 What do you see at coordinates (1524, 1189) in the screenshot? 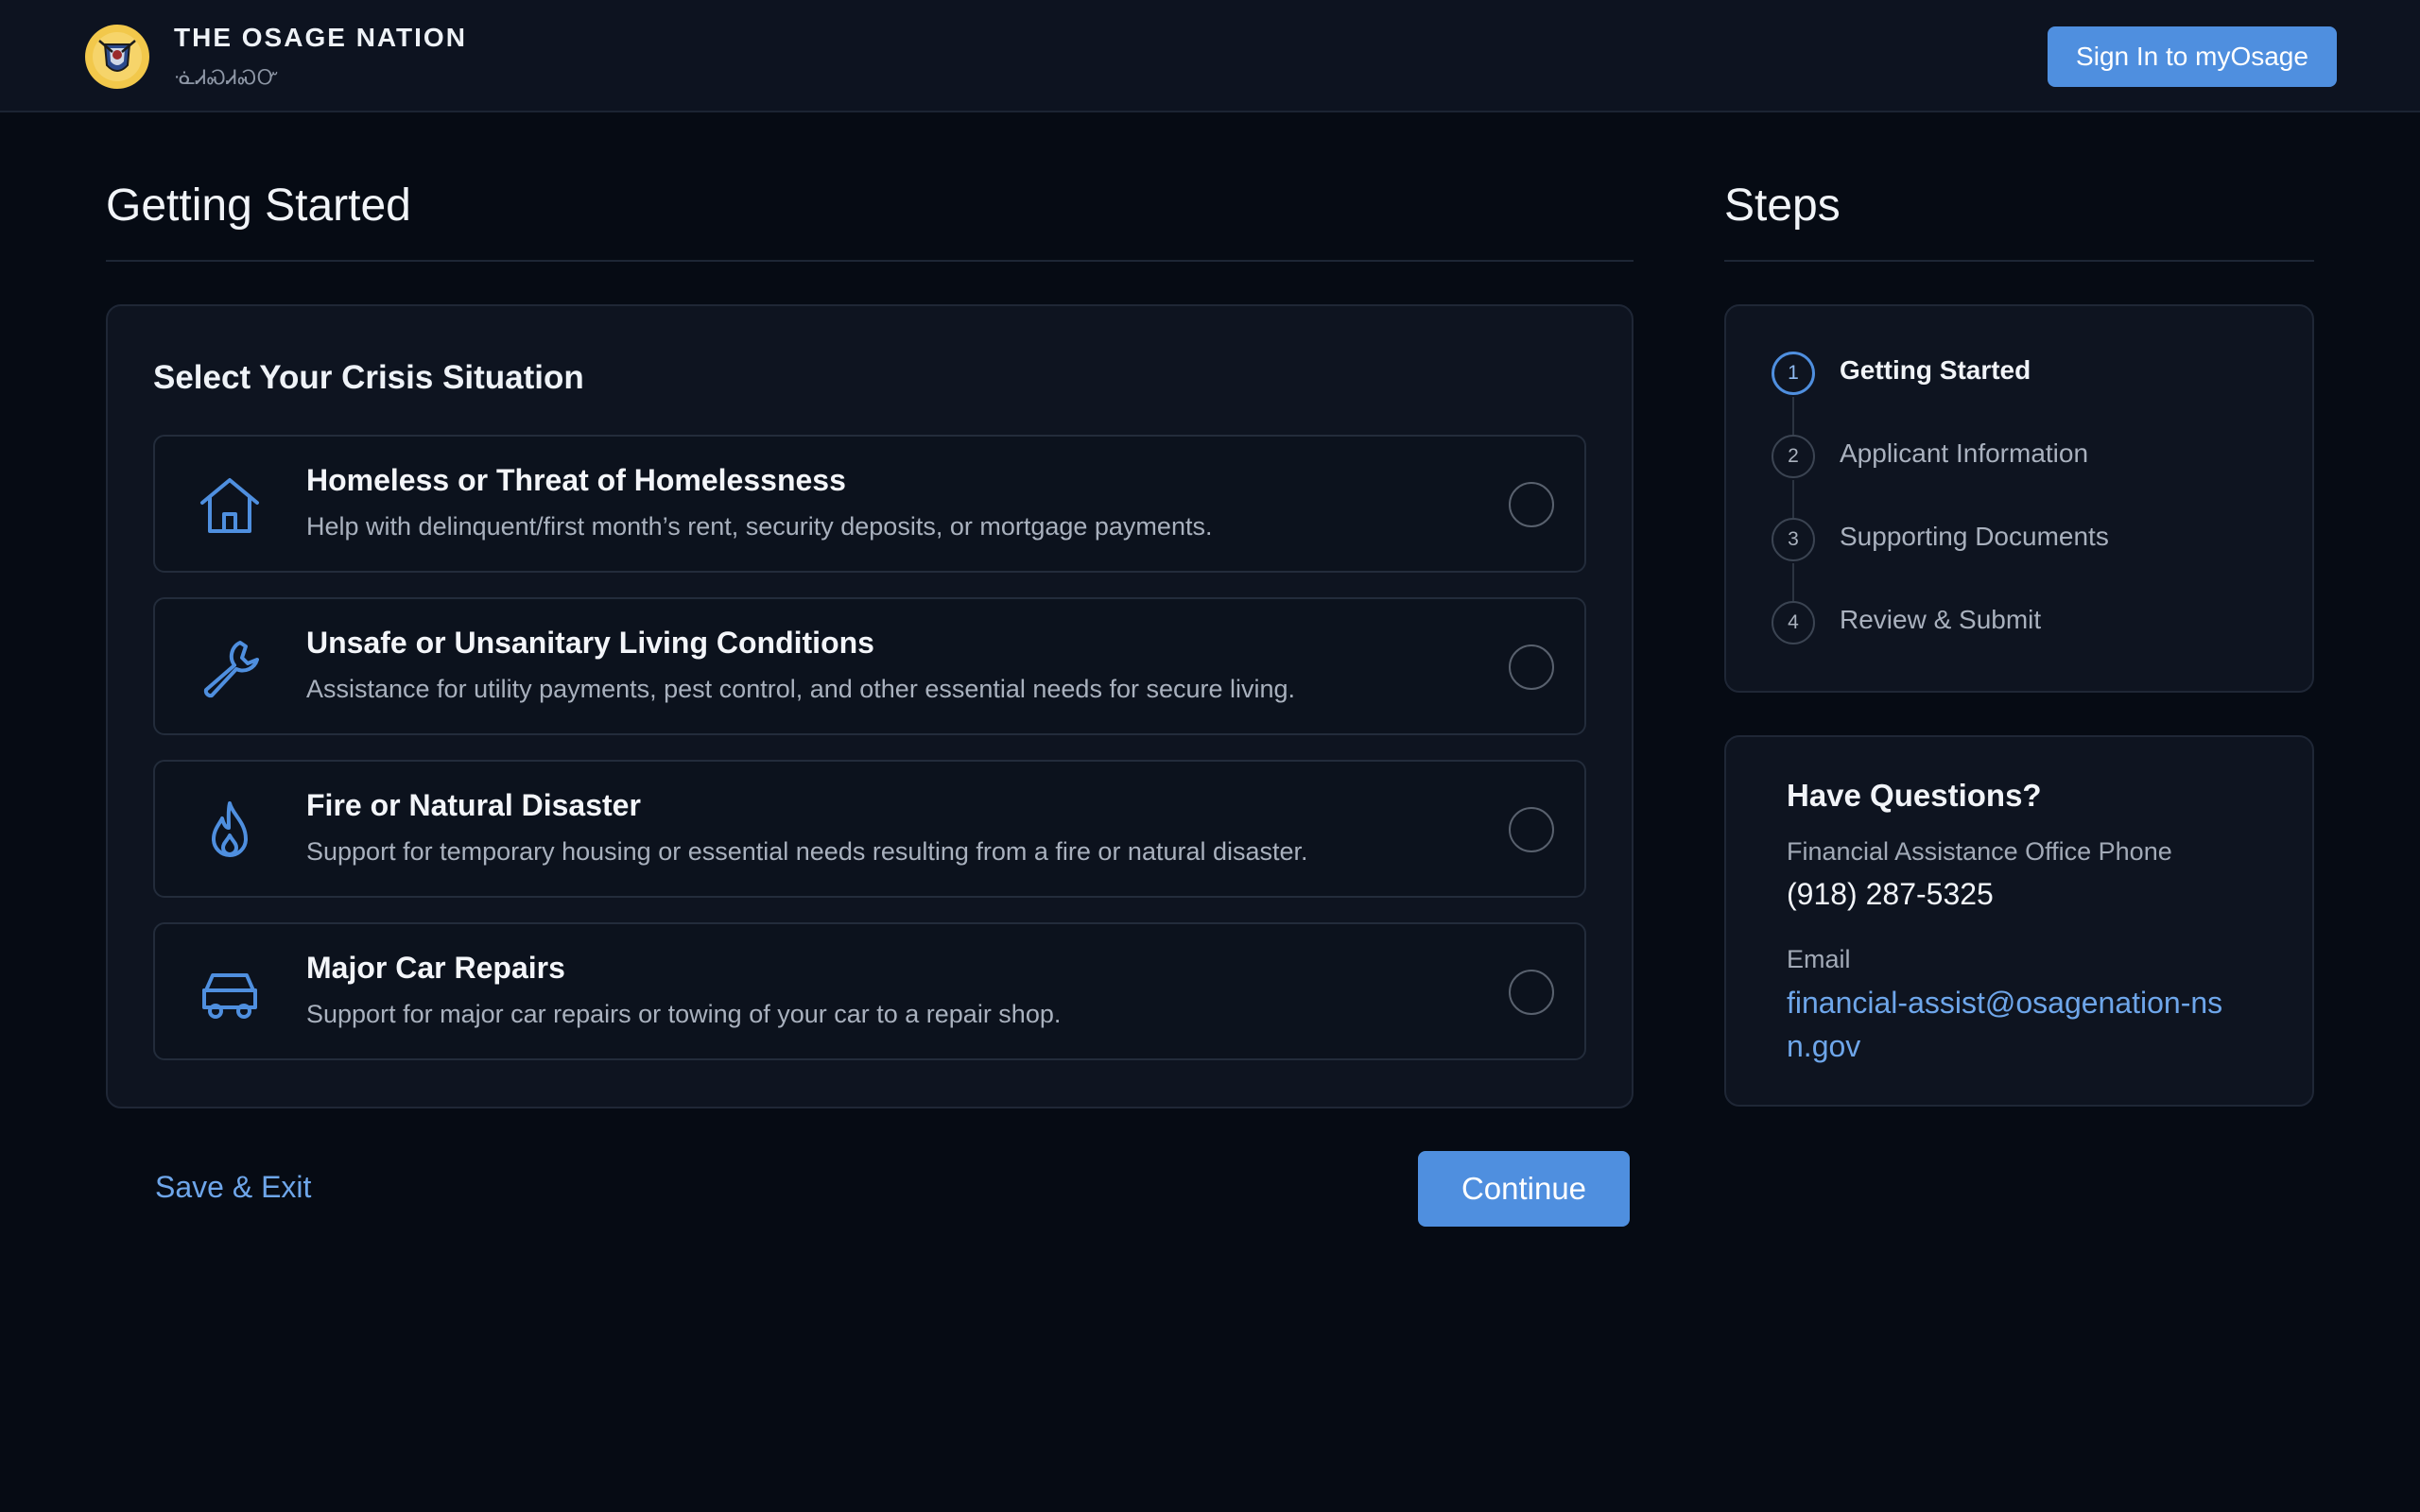
I see `continue-button: Continue` at bounding box center [1524, 1189].